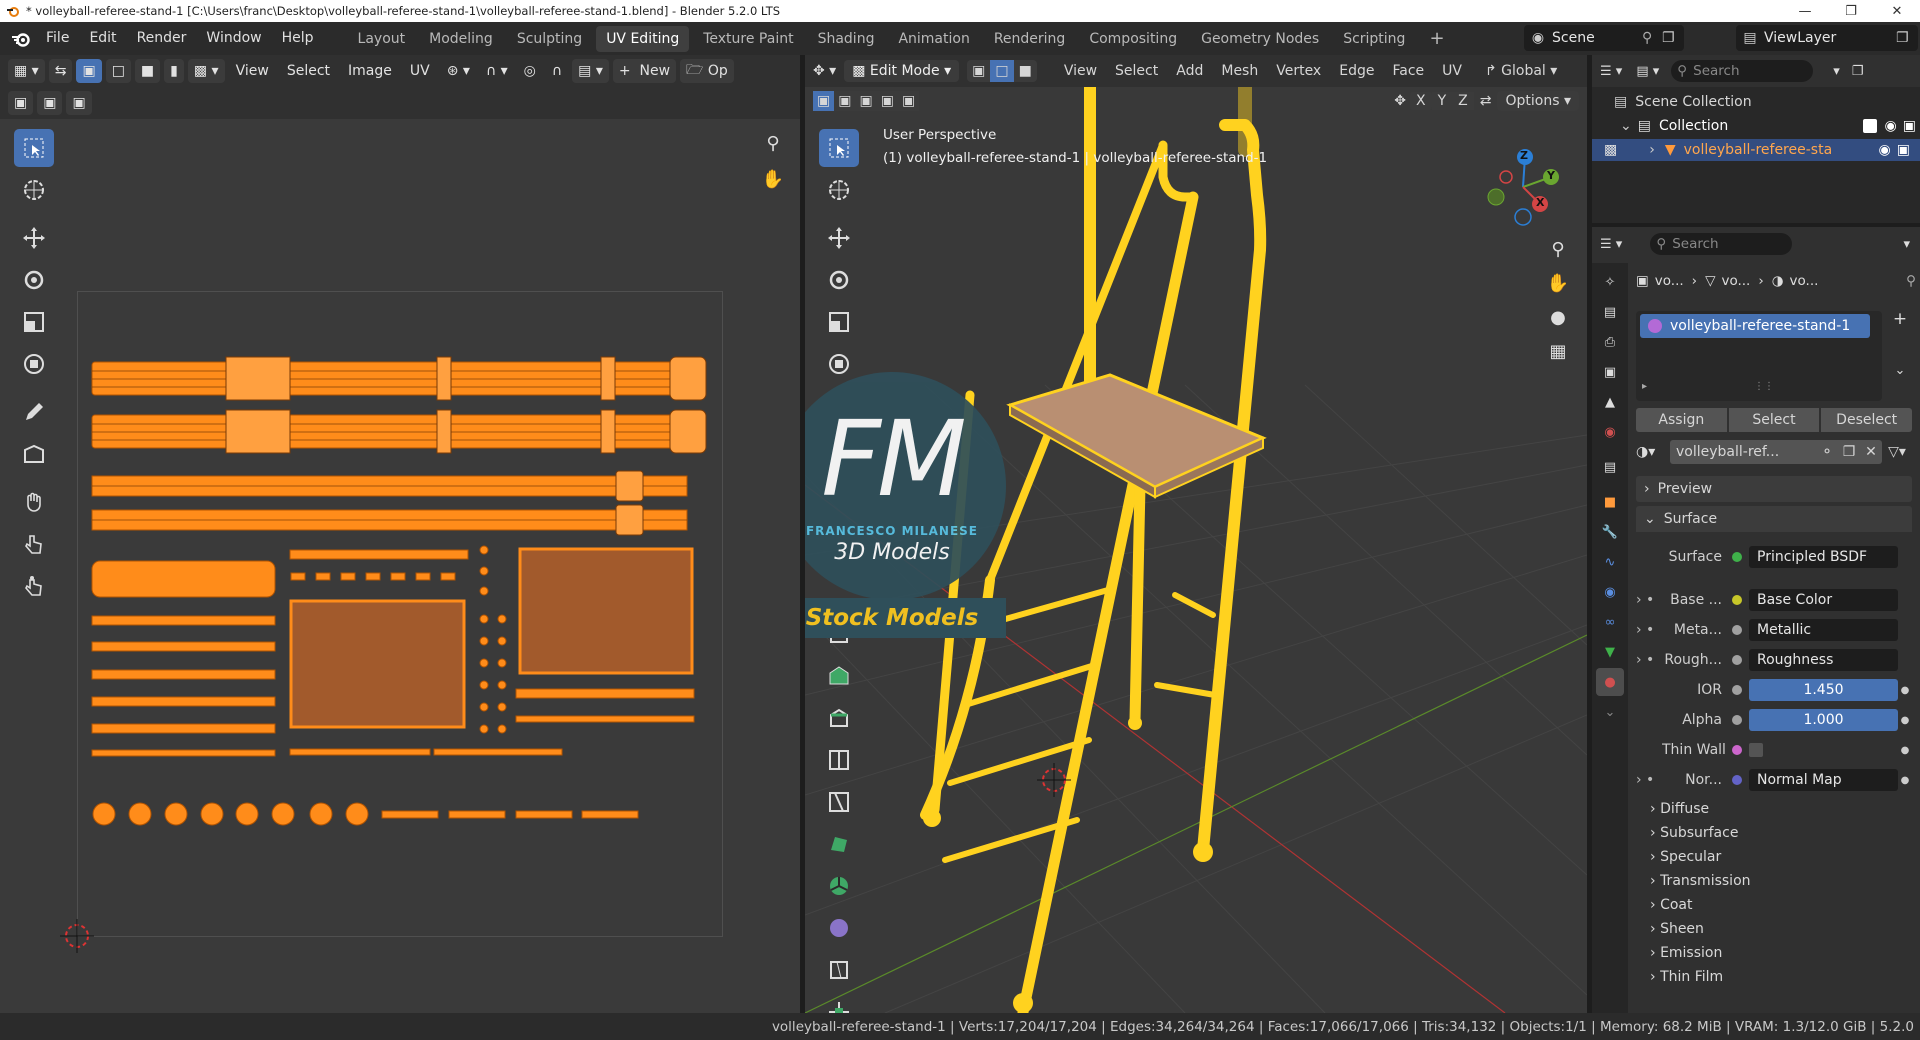  Describe the element at coordinates (1900, 375) in the screenshot. I see `slot-menu-button: ⌄` at that location.